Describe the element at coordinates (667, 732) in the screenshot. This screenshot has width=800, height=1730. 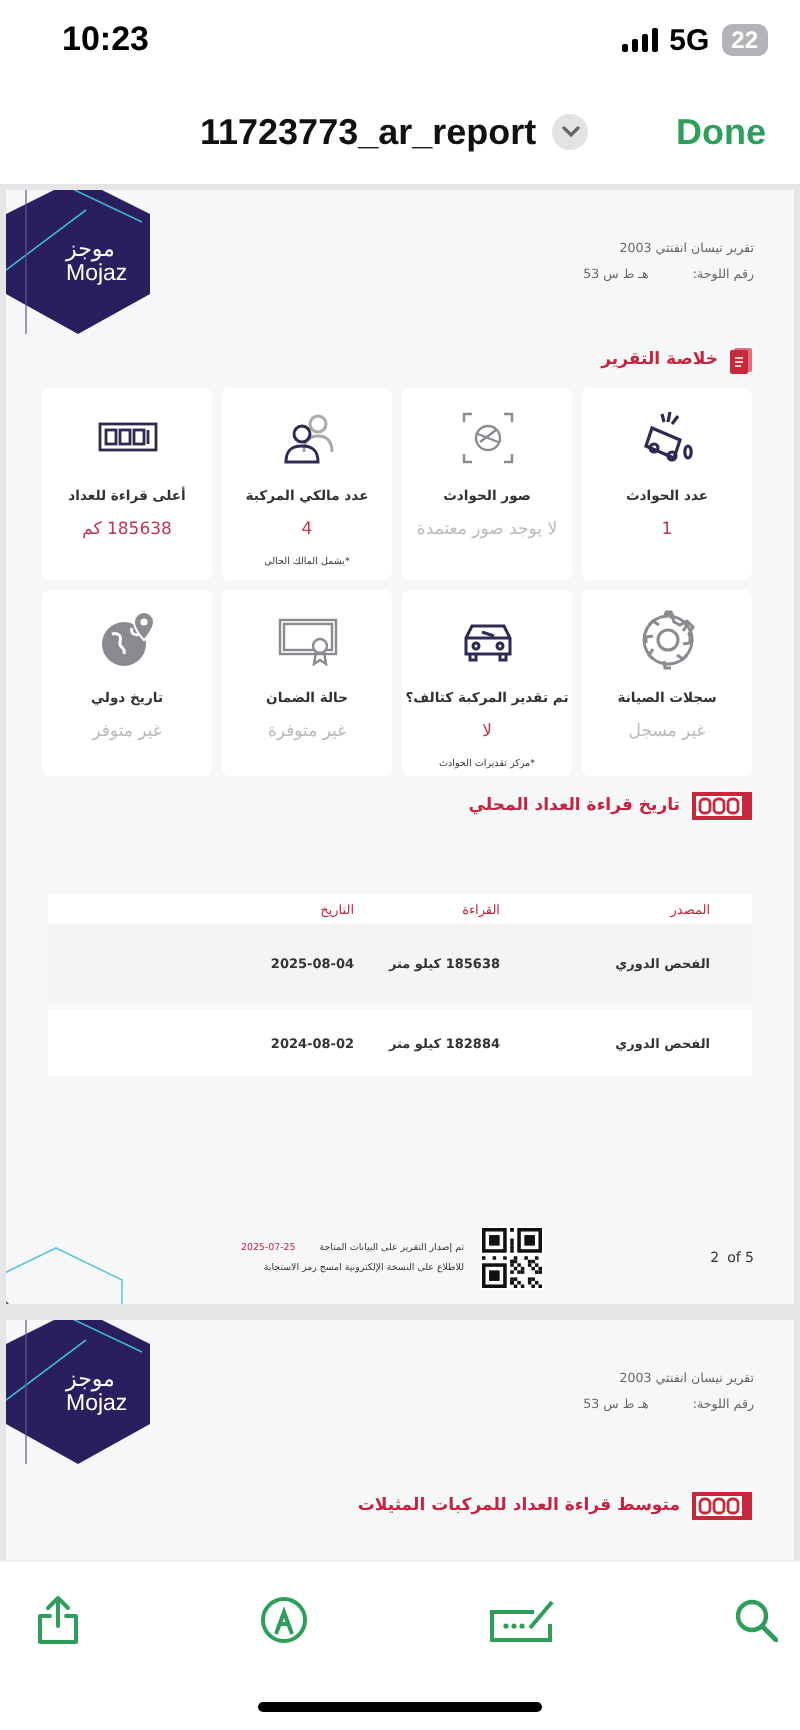
I see `card-value: غير مسجل` at that location.